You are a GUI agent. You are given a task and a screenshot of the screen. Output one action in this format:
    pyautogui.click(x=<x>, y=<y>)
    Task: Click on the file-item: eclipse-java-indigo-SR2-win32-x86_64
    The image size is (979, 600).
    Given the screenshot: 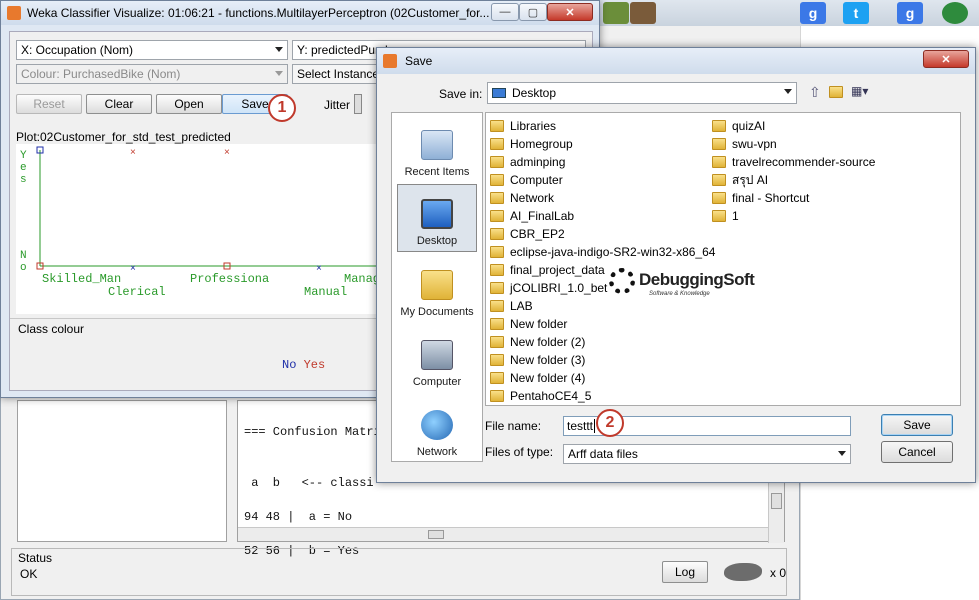 What is the action you would take?
    pyautogui.click(x=602, y=252)
    